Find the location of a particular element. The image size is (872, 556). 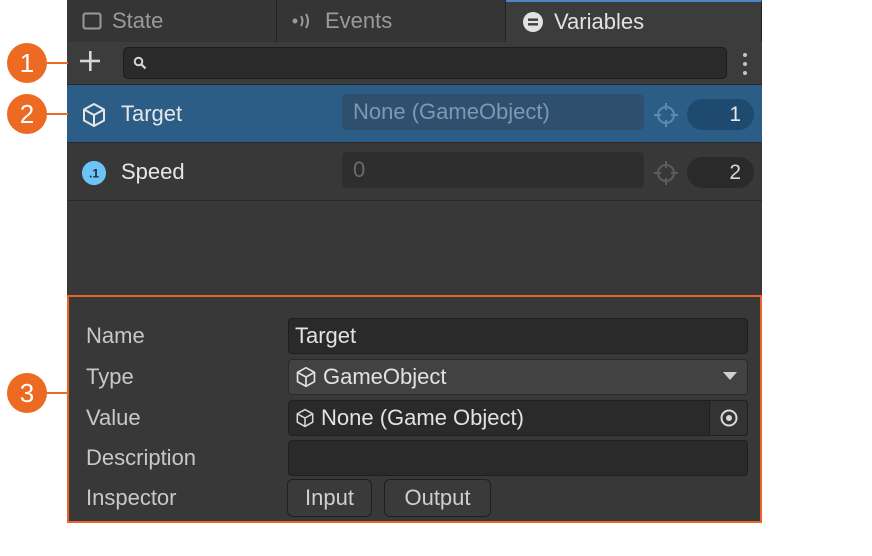

tab-events-label: Events is located at coordinates (359, 20).